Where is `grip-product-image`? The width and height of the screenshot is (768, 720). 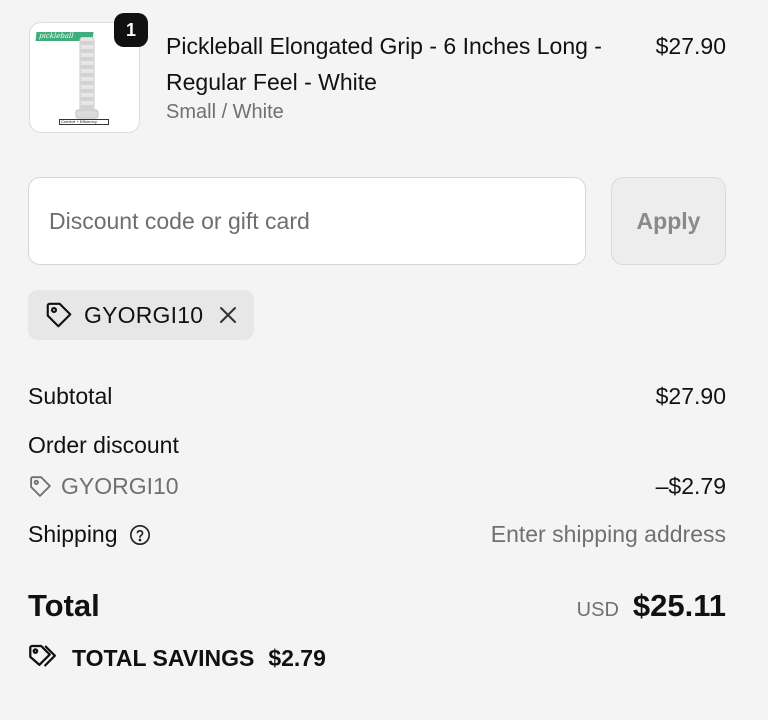 grip-product-image is located at coordinates (87, 78).